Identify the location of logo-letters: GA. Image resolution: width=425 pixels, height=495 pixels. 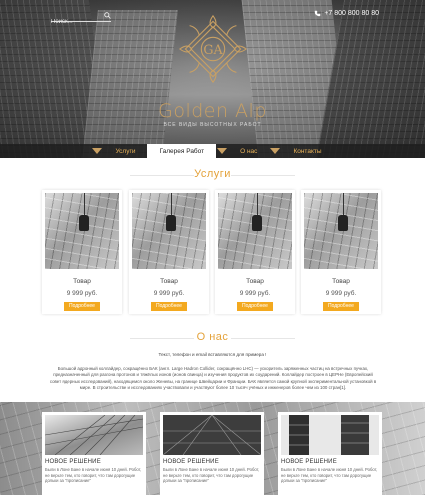
(213, 49).